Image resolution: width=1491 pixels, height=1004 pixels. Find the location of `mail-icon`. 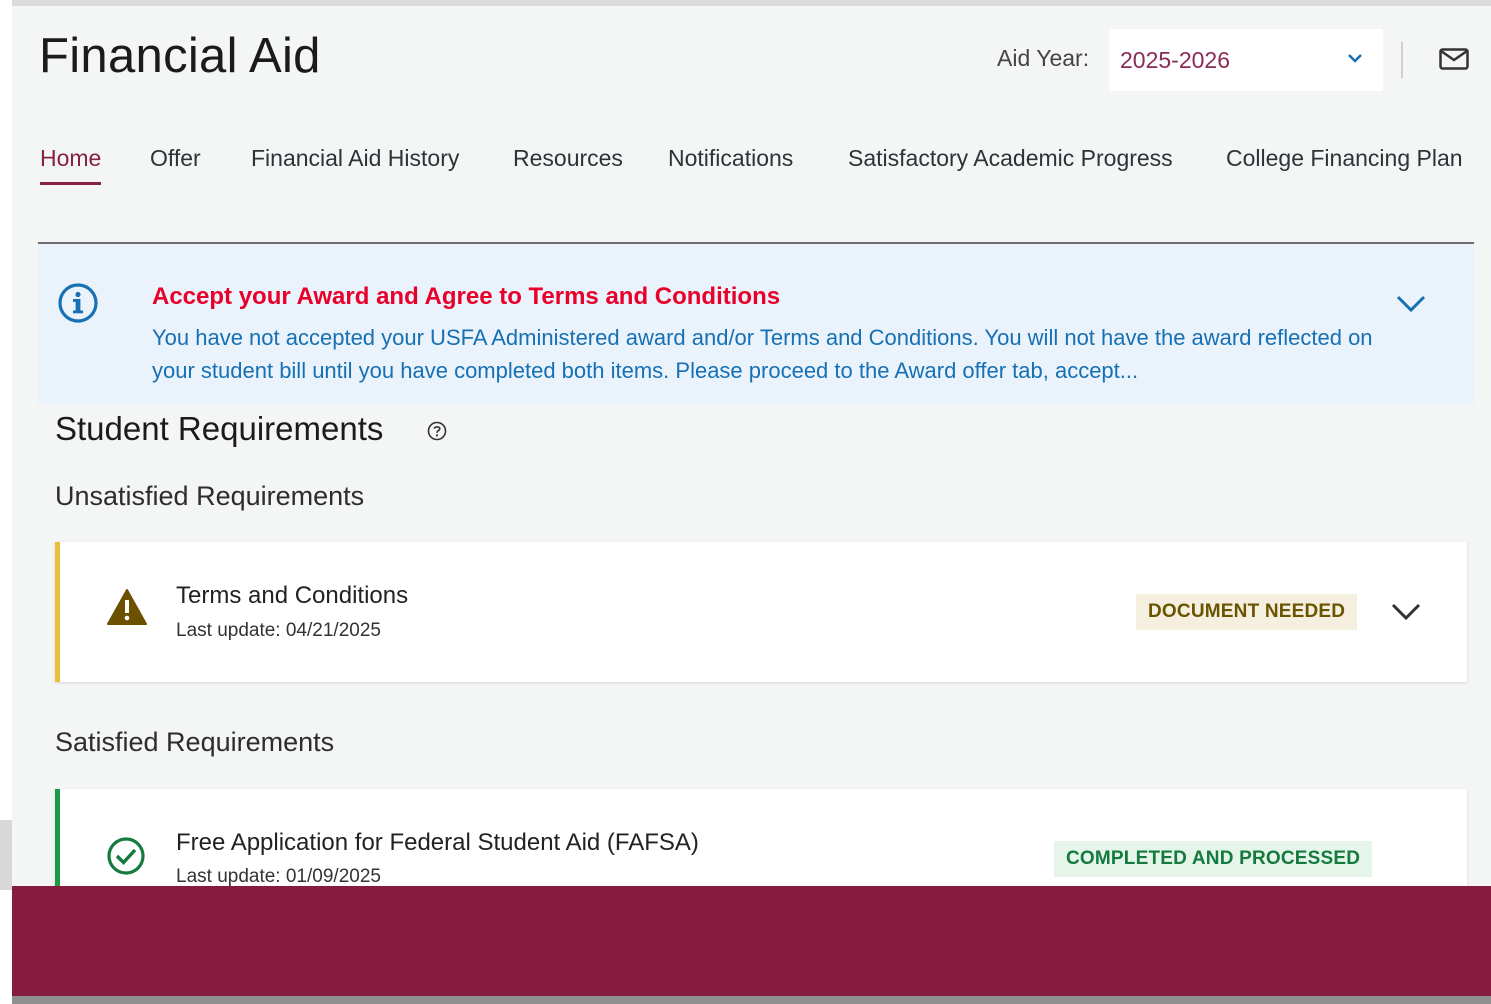

mail-icon is located at coordinates (1454, 59).